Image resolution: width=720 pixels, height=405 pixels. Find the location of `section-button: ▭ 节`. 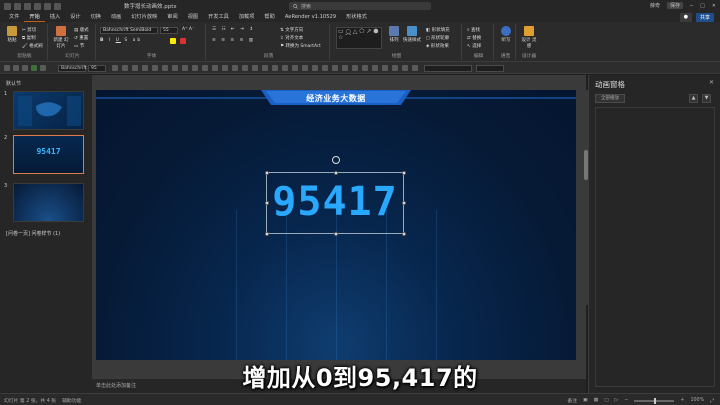

section-button: ▭ 节 is located at coordinates (79, 46).